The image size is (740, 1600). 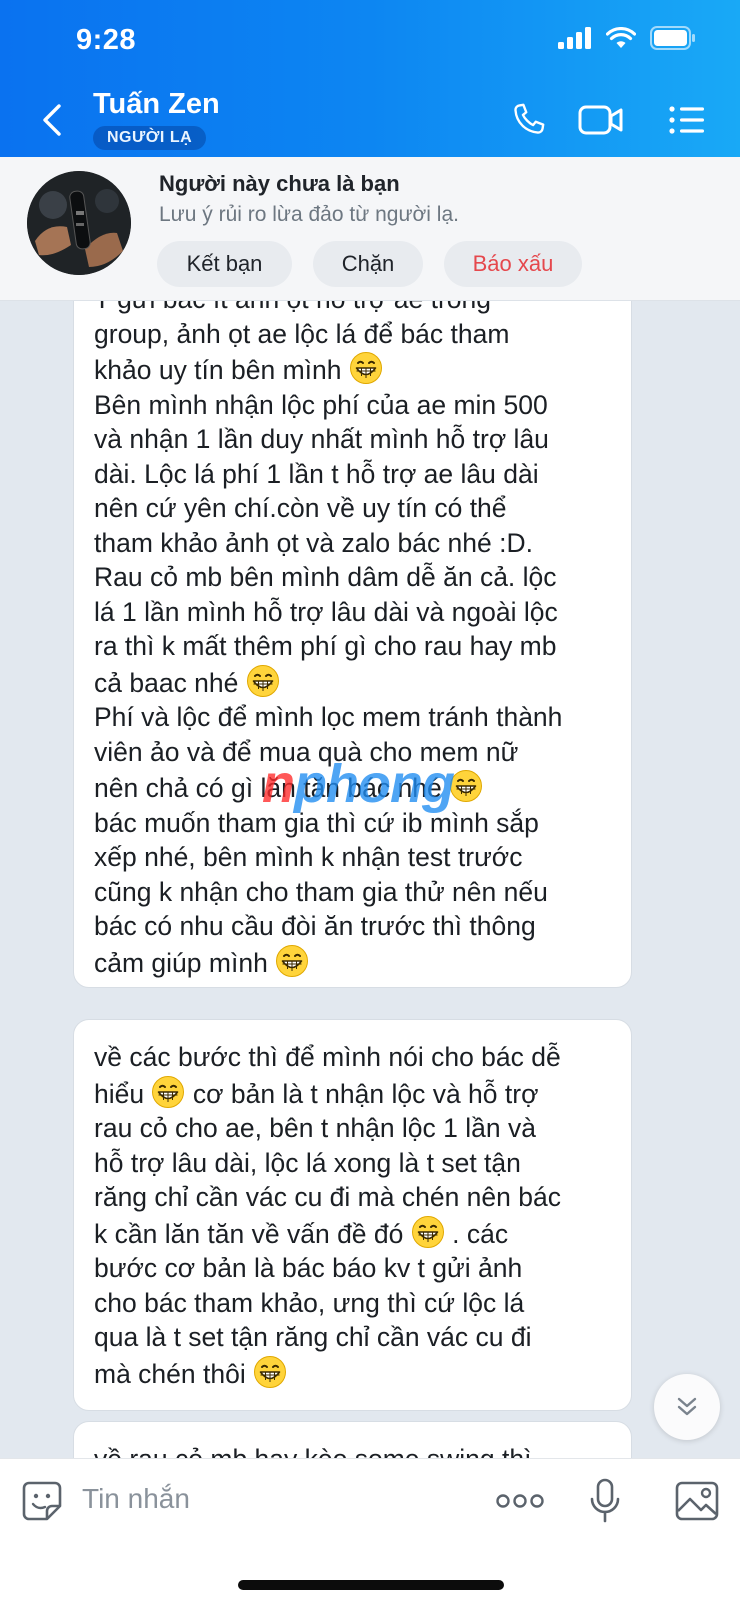 I want to click on message-line: và nhận 1 lần duy nhất mình hỗ trợ lâu, so click(x=321, y=439).